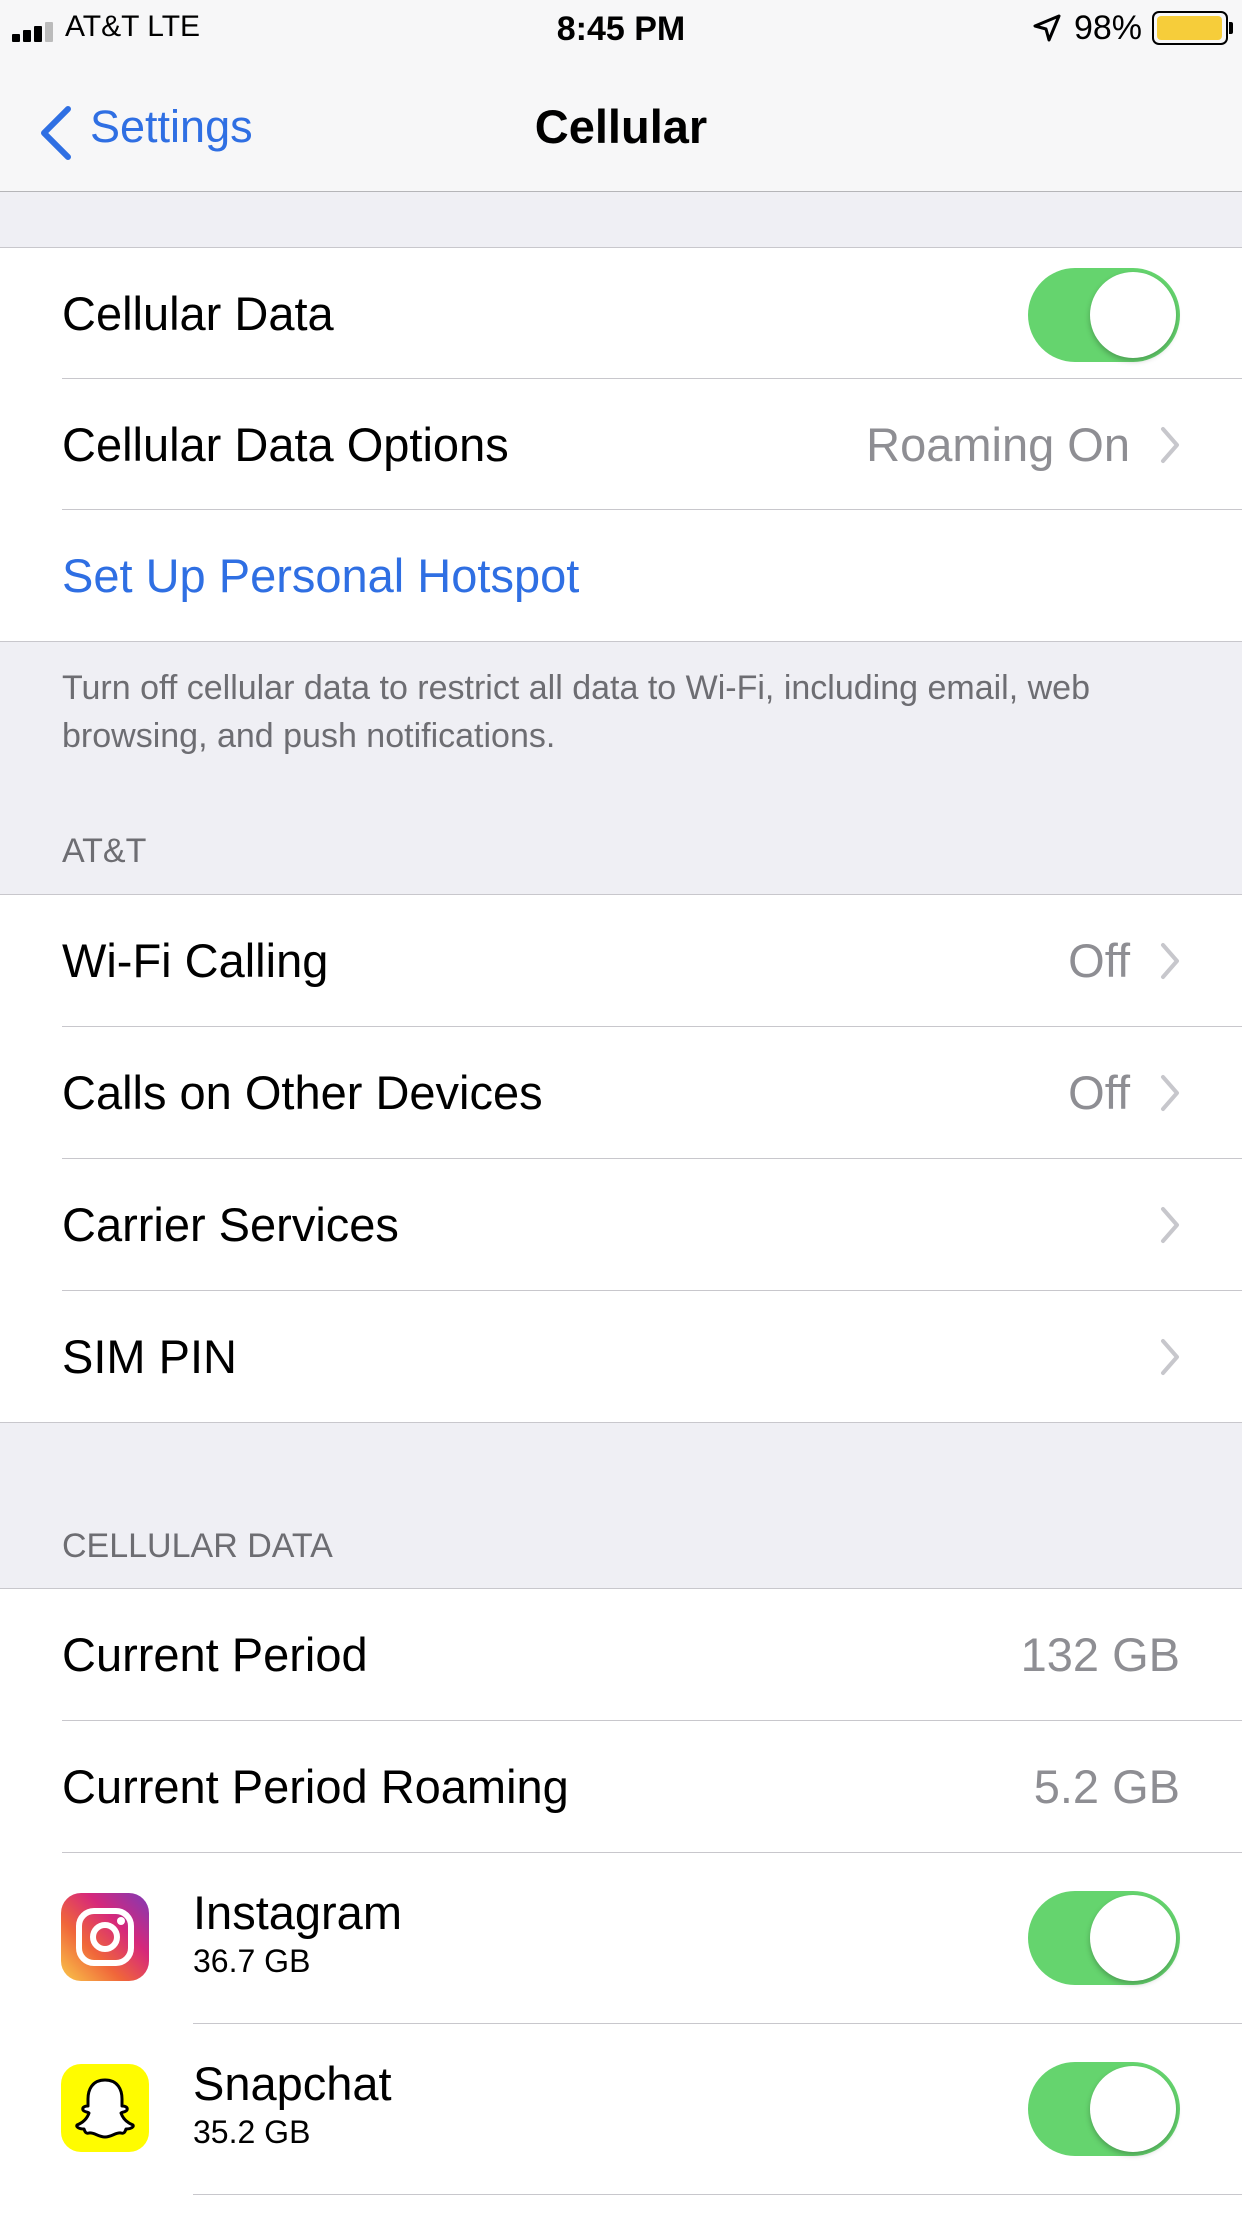 This screenshot has width=1242, height=2229. What do you see at coordinates (621, 27) in the screenshot?
I see `status-bar: AT&T LTE 8:45 PM 98%` at bounding box center [621, 27].